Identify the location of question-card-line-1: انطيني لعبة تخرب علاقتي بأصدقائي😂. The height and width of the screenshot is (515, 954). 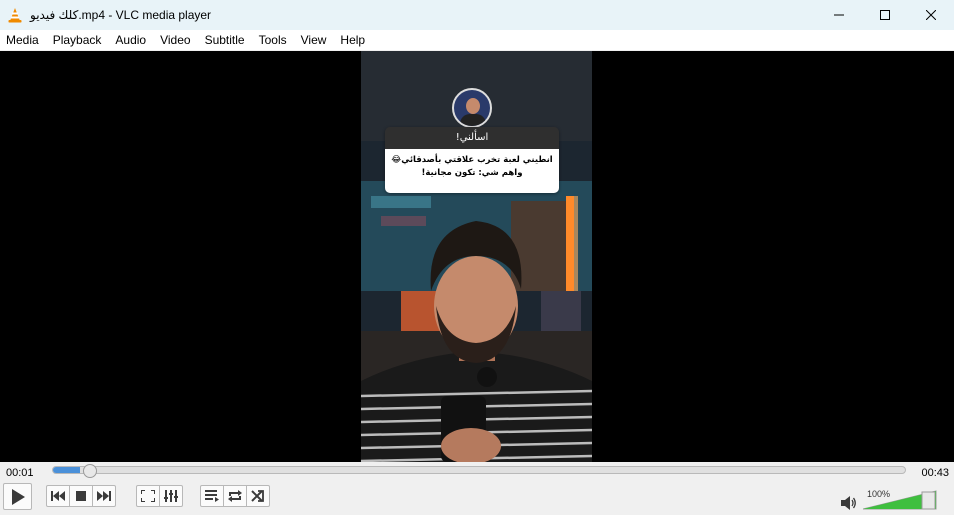
(472, 160).